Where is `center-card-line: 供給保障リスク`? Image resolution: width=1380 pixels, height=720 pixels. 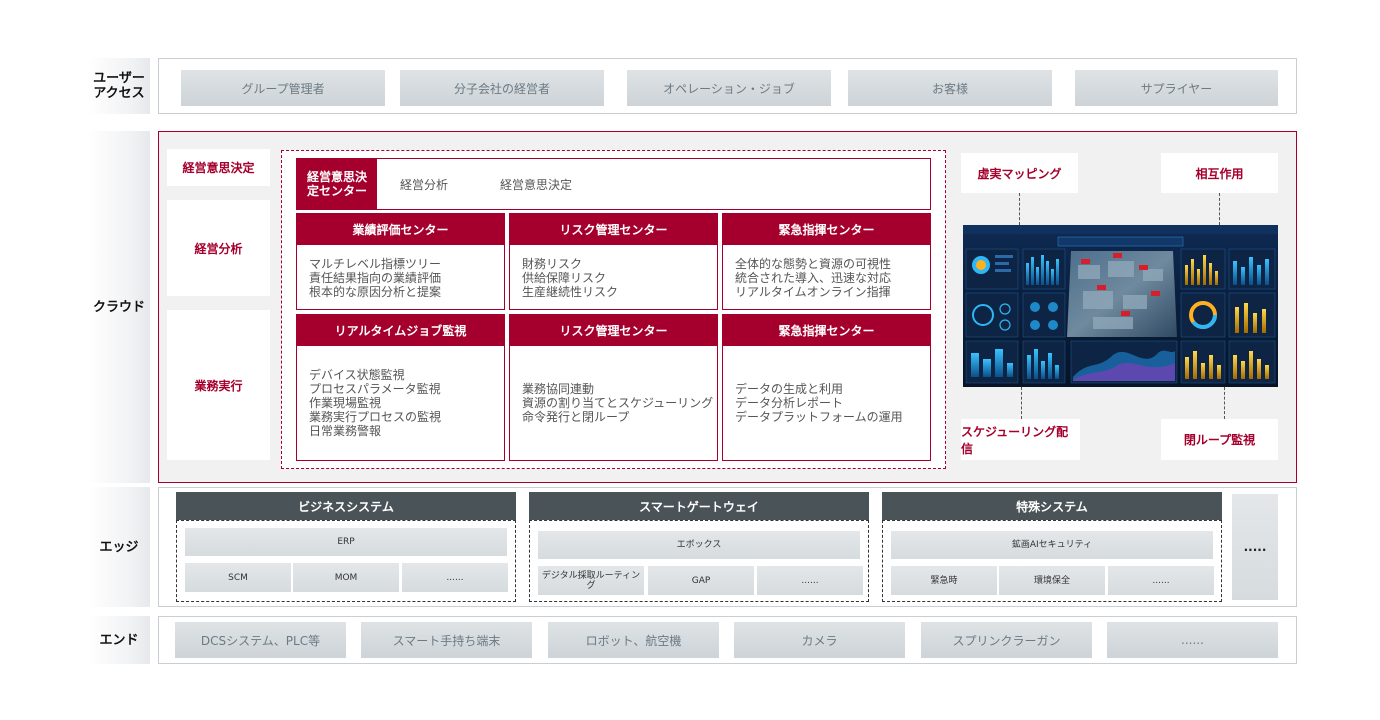 center-card-line: 供給保障リスク is located at coordinates (564, 278).